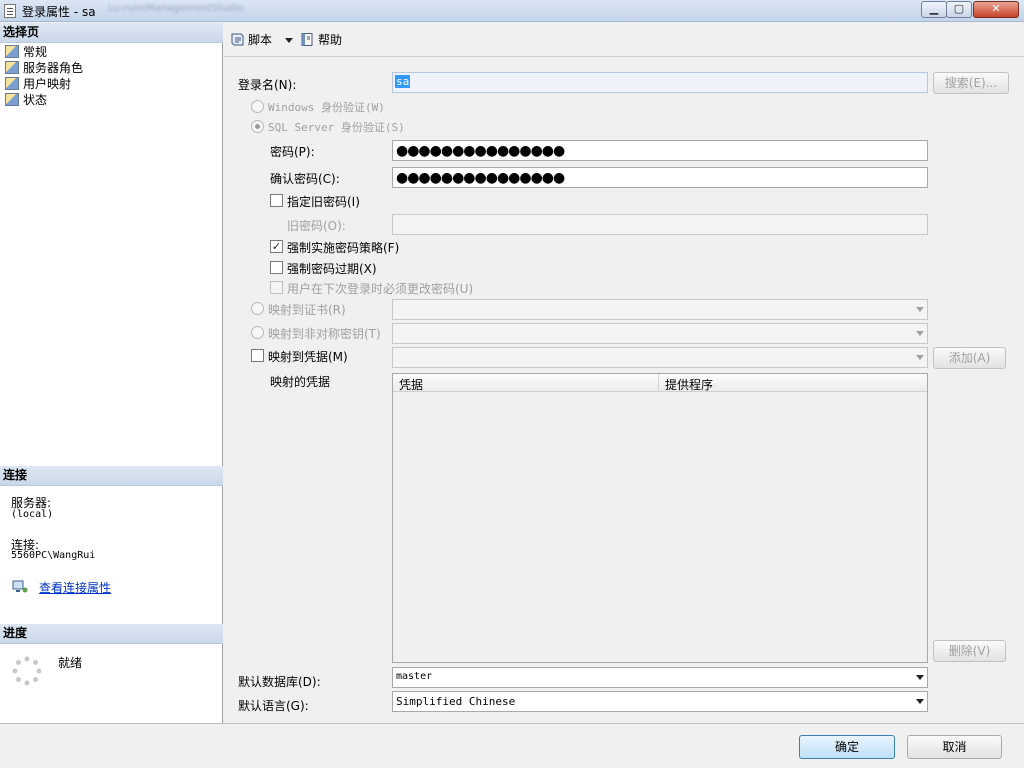  I want to click on add-credential-button: 添加(A), so click(969, 358).